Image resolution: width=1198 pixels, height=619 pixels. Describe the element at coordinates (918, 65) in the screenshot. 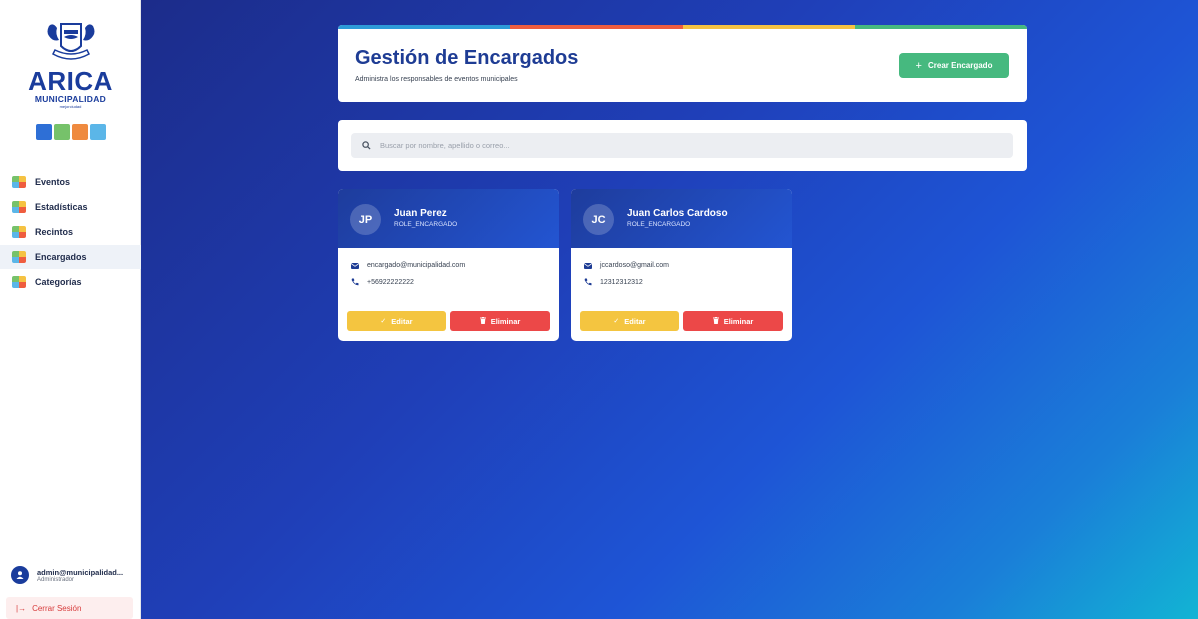

I see `plus-icon: +` at that location.